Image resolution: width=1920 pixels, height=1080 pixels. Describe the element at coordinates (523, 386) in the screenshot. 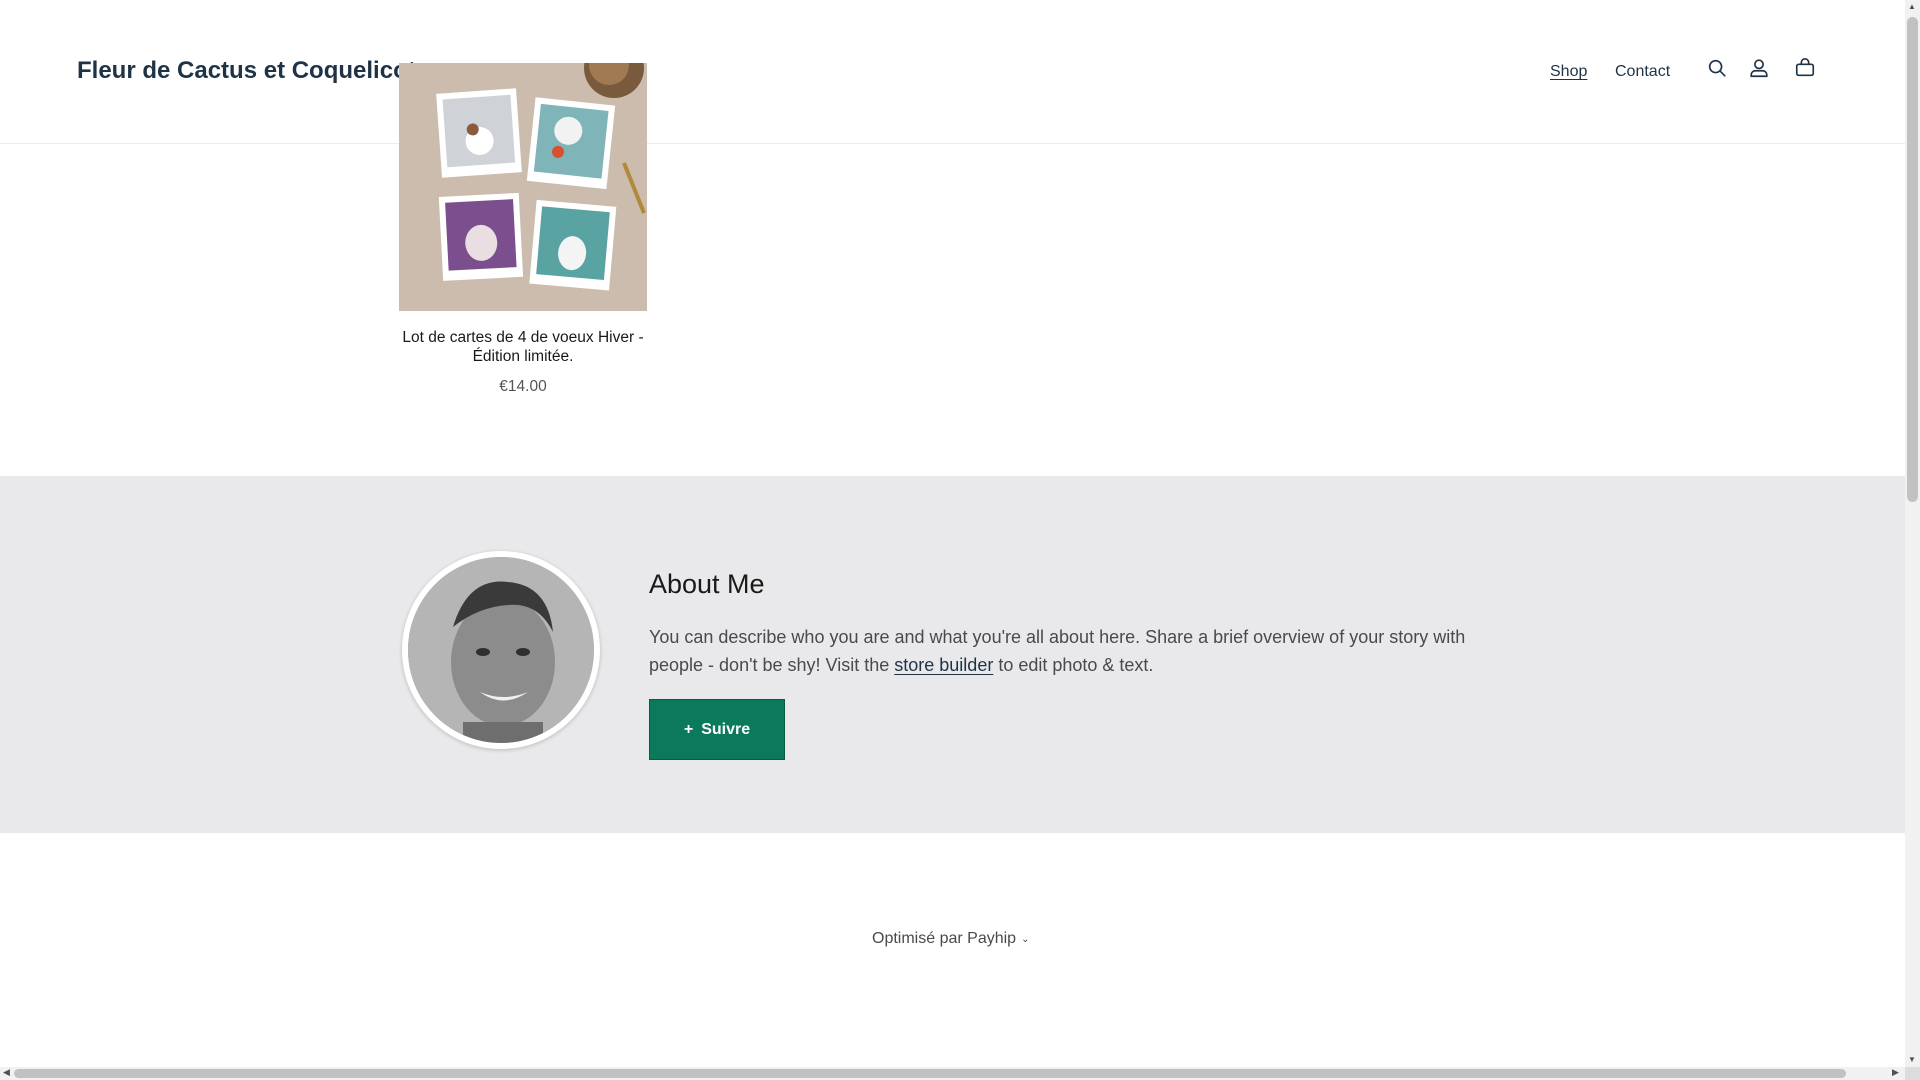

I see `product-price: €14.00` at that location.